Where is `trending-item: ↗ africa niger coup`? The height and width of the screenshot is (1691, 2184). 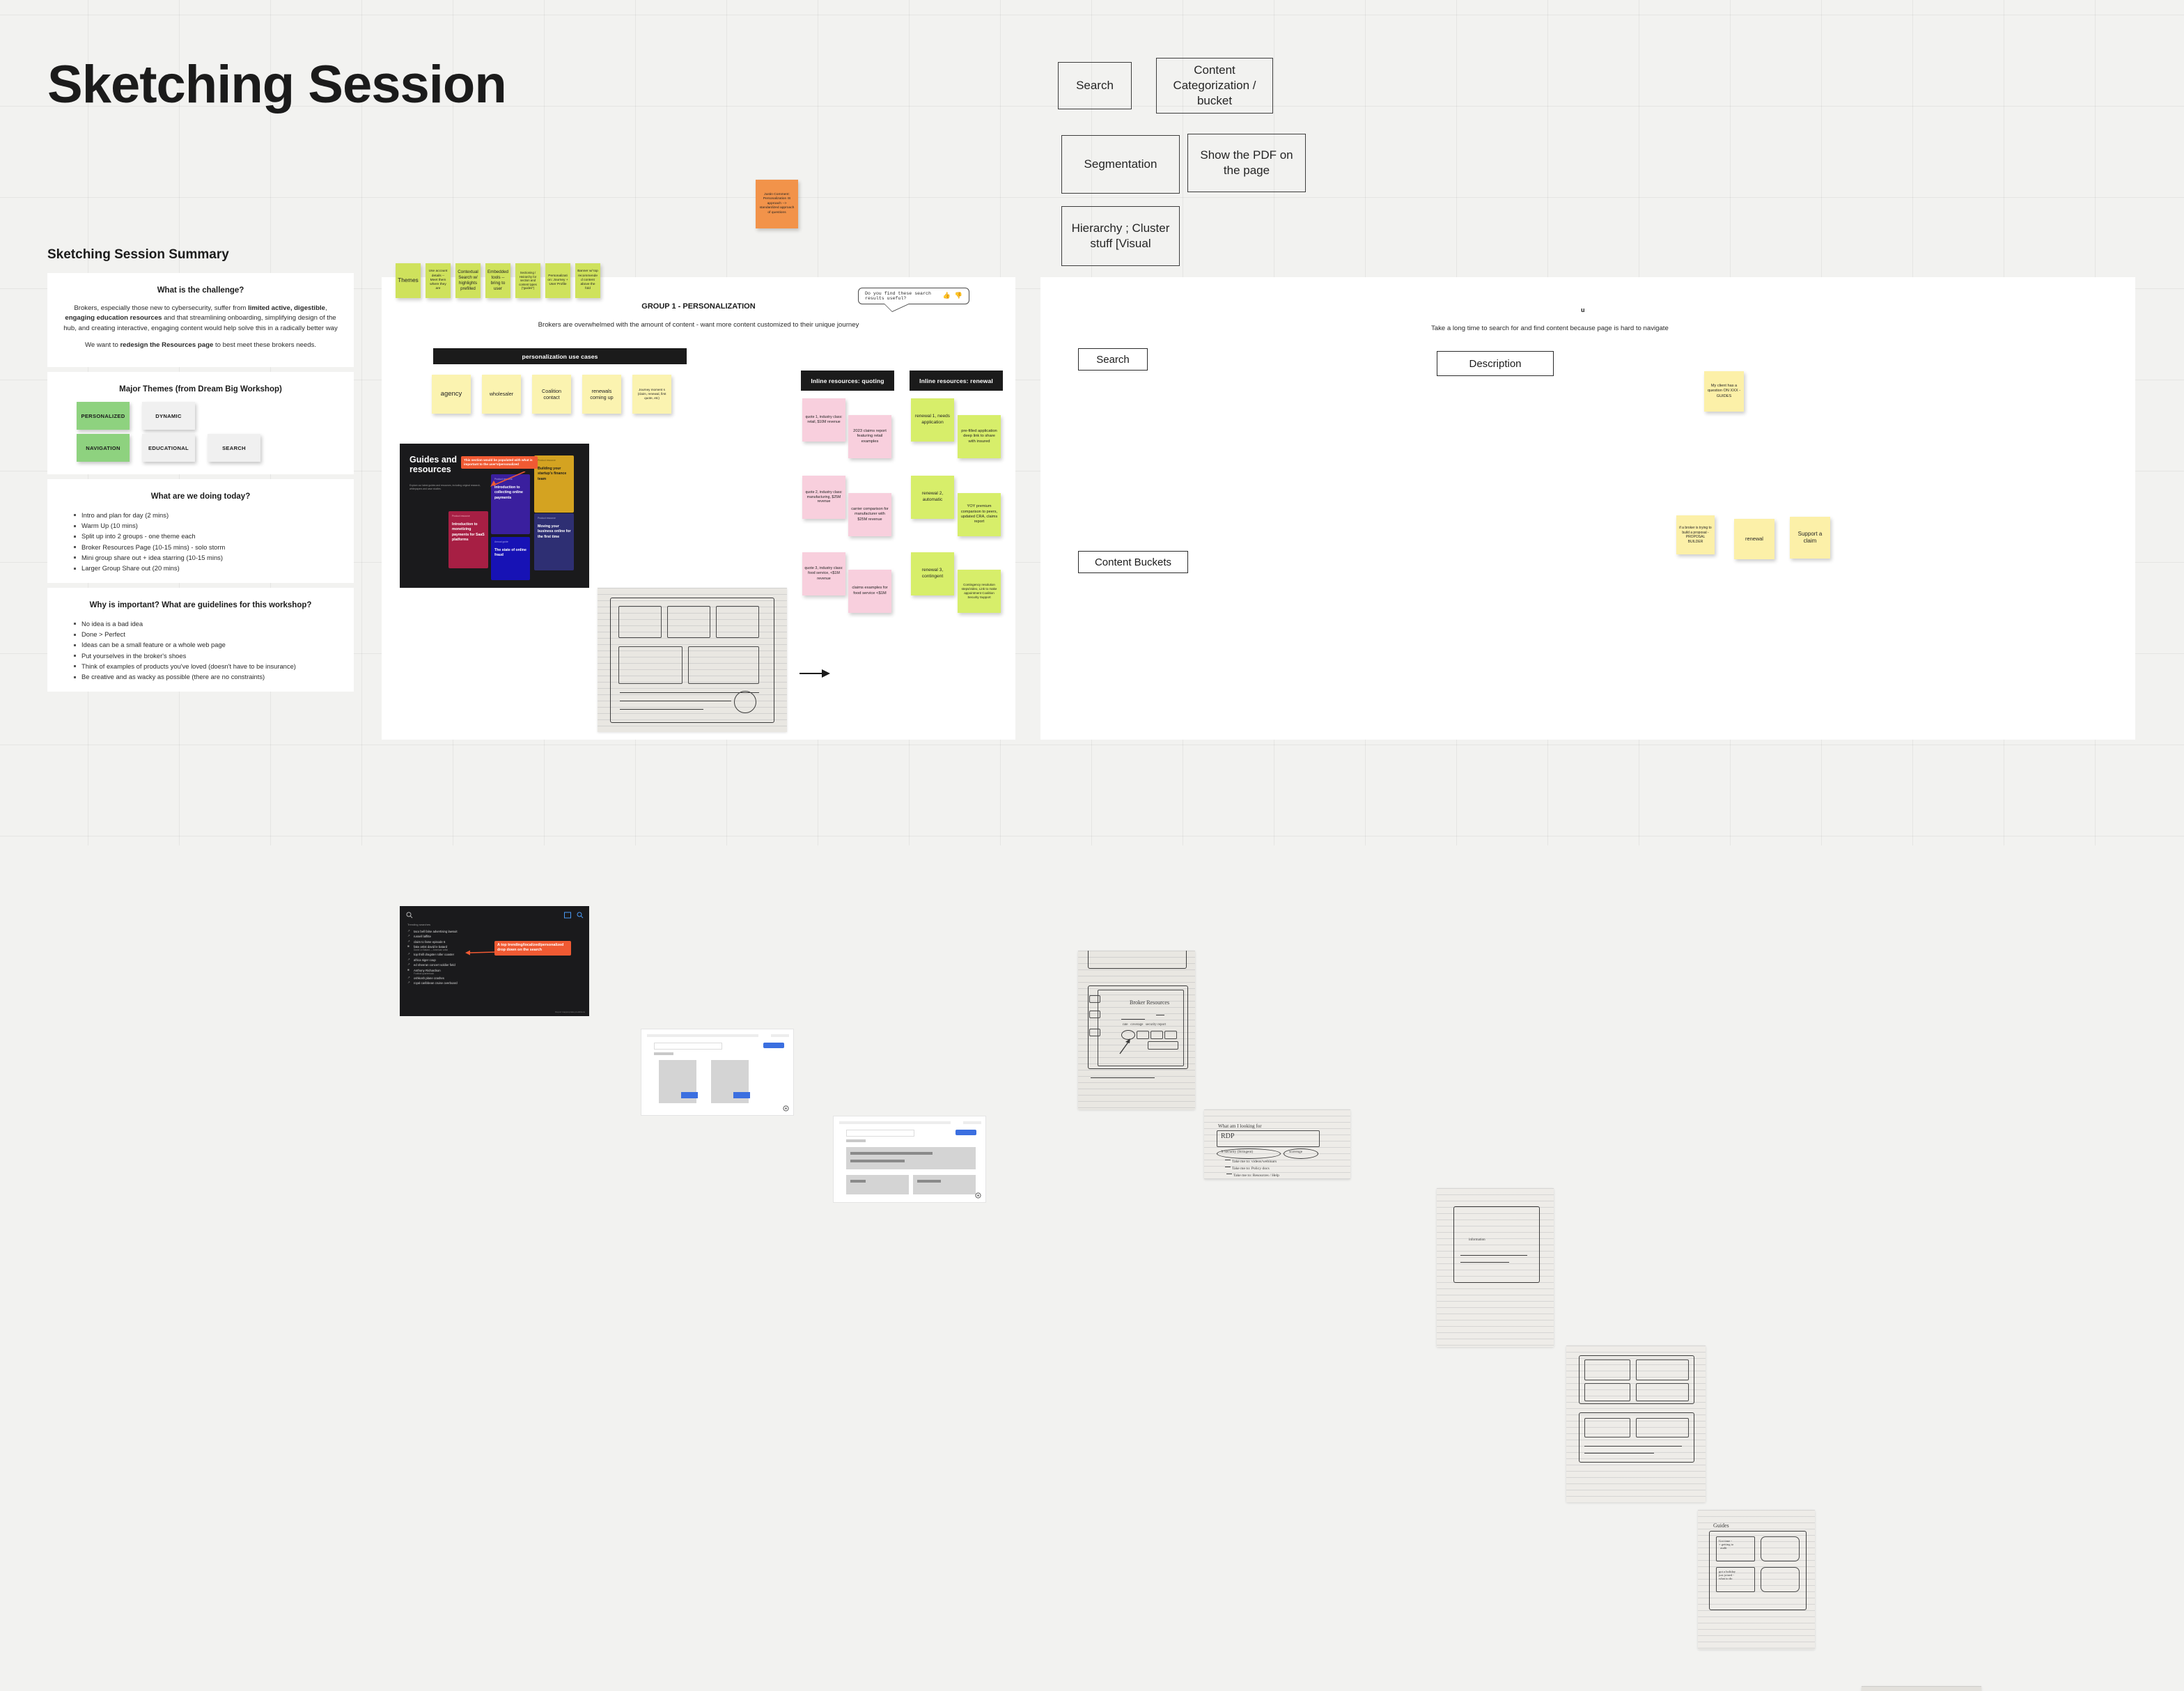
trending-item: ↗ africa niger coup is located at coordinates (470, 960).